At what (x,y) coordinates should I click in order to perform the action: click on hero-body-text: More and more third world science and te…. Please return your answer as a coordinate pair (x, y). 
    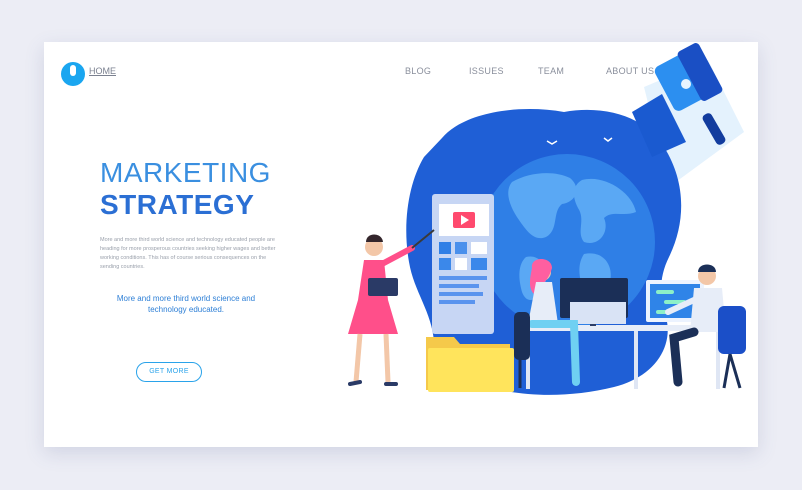
    Looking at the image, I should click on (188, 253).